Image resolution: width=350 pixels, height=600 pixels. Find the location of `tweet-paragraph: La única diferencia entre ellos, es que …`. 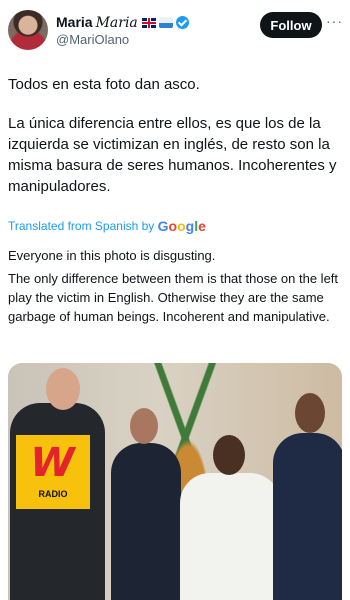

tweet-paragraph: La única diferencia entre ellos, es que … is located at coordinates (172, 155).